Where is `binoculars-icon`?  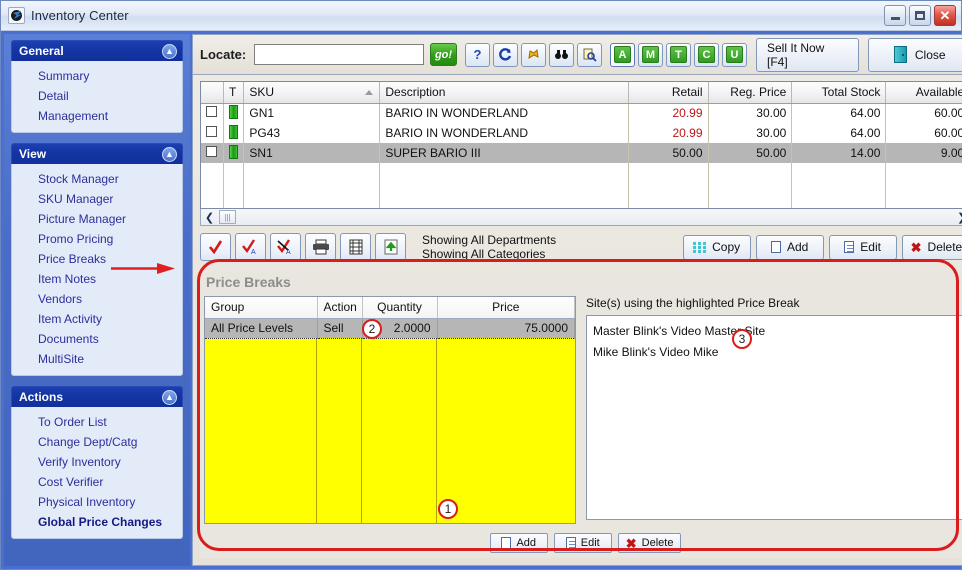
binoculars-icon is located at coordinates (561, 54).